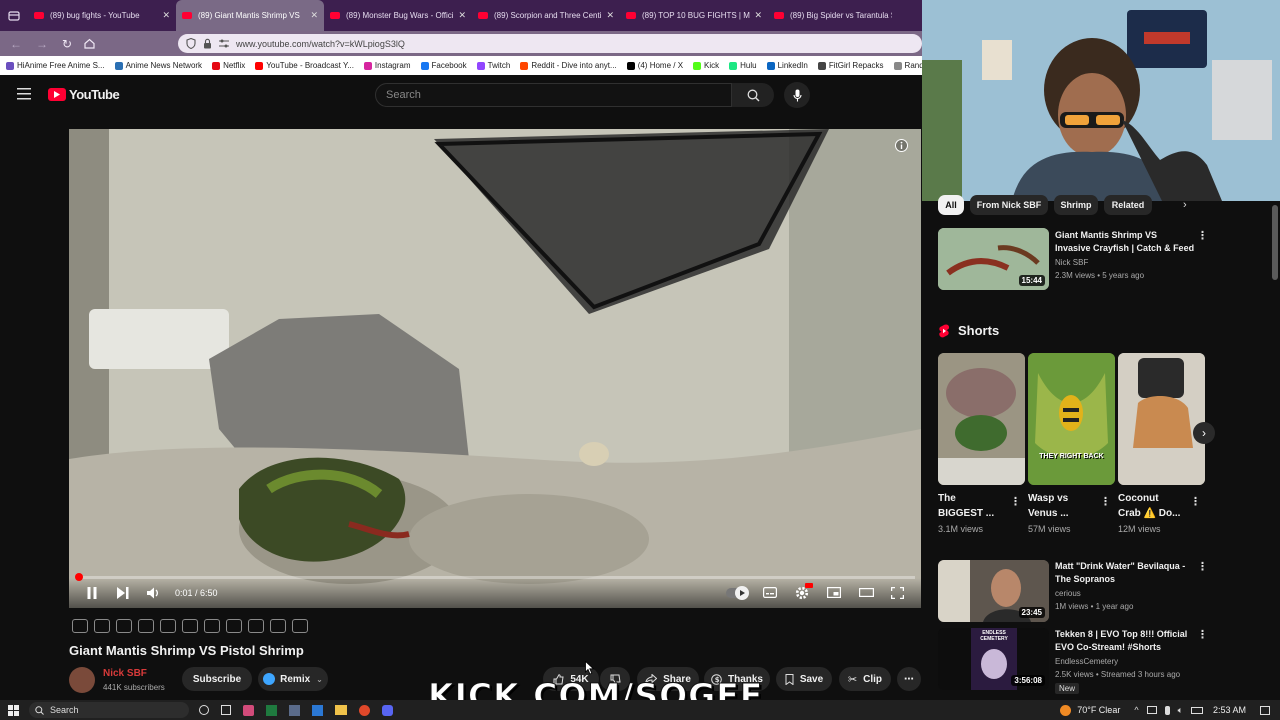 The width and height of the screenshot is (1280, 720). I want to click on chip-related: Related, so click(1128, 205).